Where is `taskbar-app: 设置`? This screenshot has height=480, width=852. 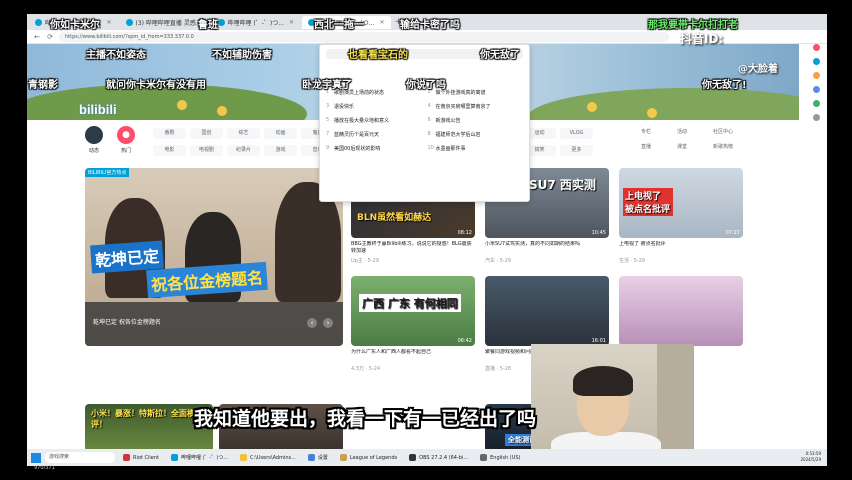 taskbar-app: 设置 is located at coordinates (318, 457).